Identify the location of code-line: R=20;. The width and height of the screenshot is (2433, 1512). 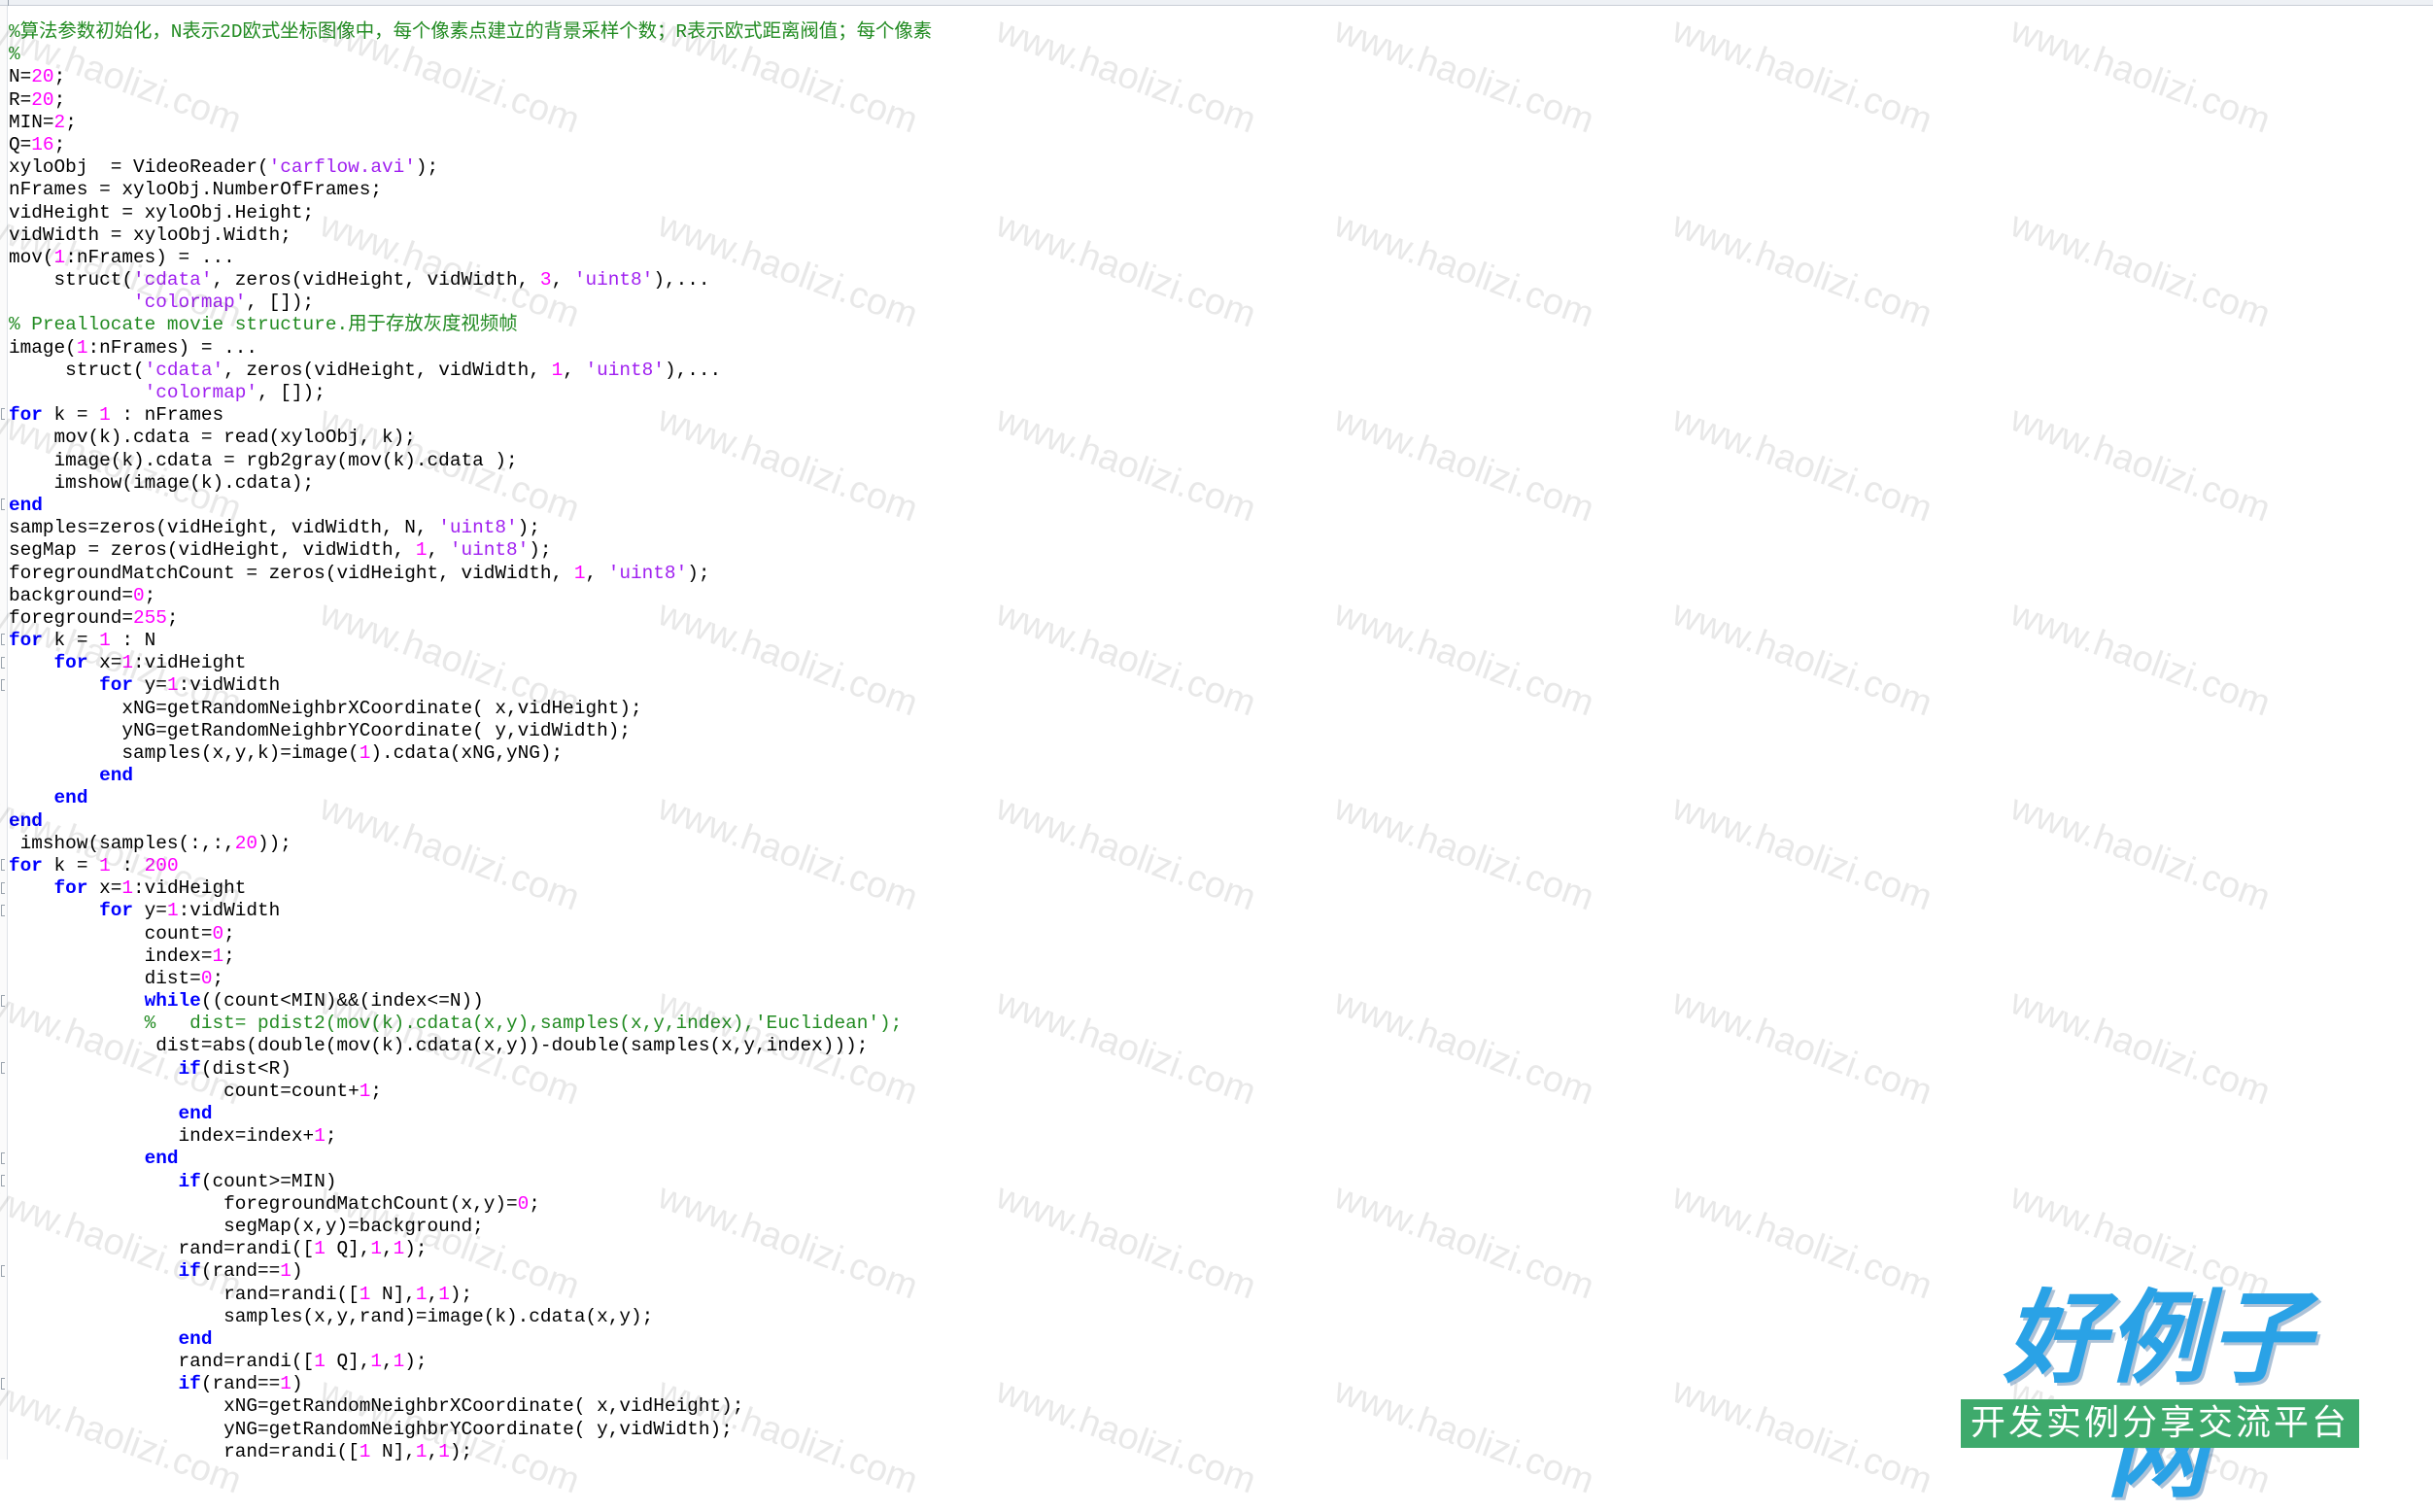
(470, 101).